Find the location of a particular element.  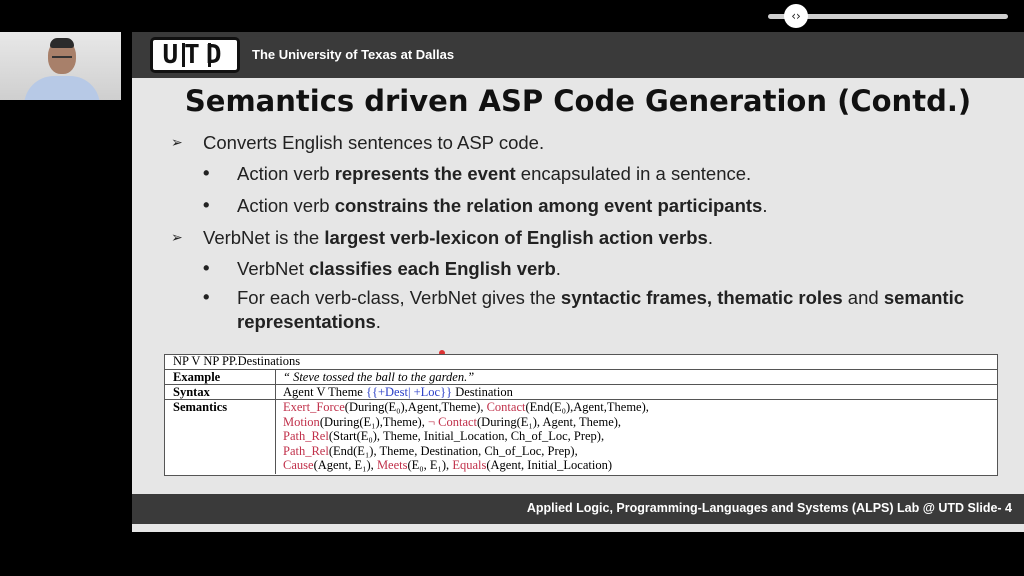

args: (End(E₀),Agent,Theme), is located at coordinates (587, 407).